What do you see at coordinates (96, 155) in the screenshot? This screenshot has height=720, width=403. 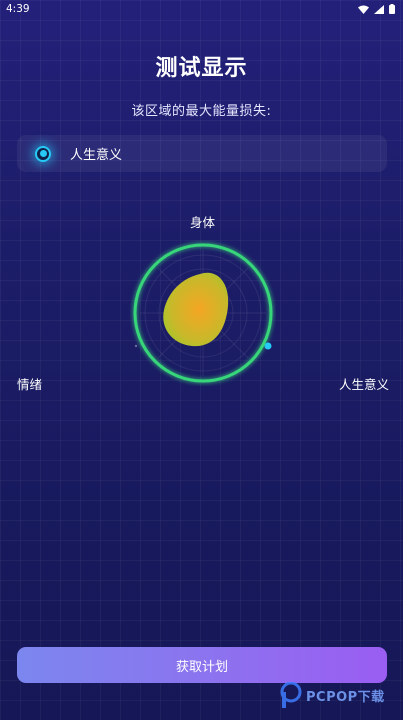 I see `option-label: 人生意义` at bounding box center [96, 155].